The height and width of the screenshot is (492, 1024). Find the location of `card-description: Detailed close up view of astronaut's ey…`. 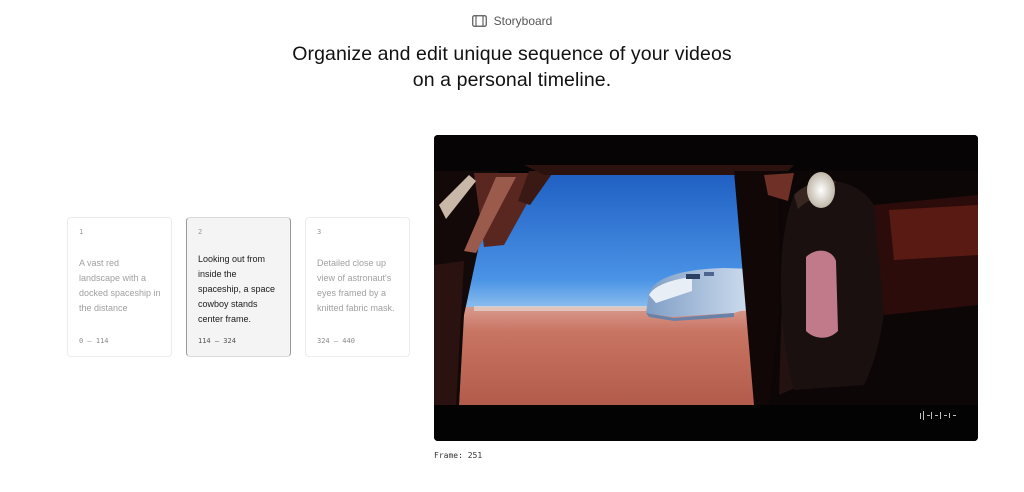

card-description: Detailed close up view of astronaut's ey… is located at coordinates (356, 285).